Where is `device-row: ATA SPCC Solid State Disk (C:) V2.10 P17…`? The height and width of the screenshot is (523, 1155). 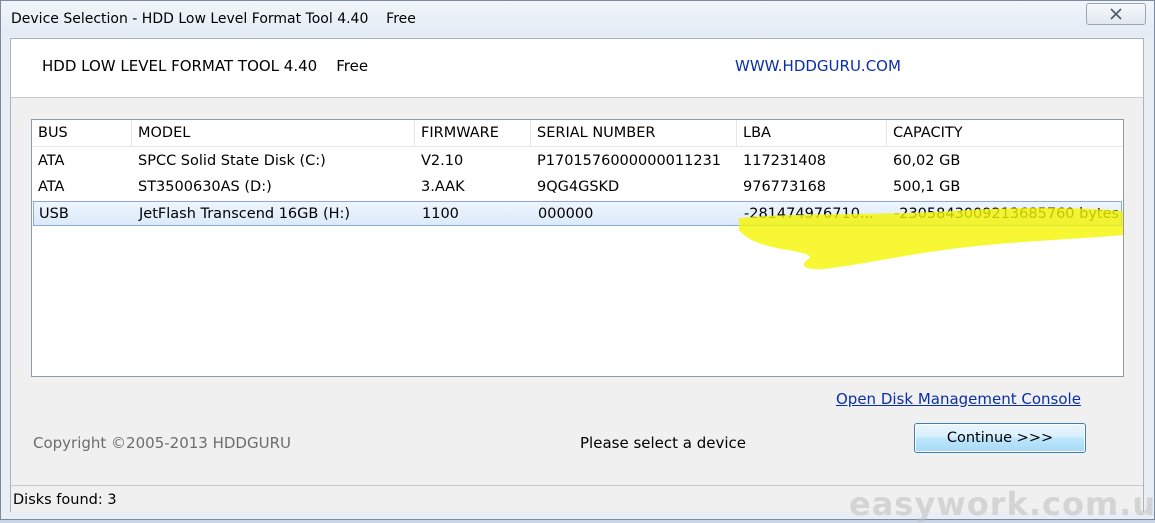 device-row: ATA SPCC Solid State Disk (C:) V2.10 P17… is located at coordinates (577, 161).